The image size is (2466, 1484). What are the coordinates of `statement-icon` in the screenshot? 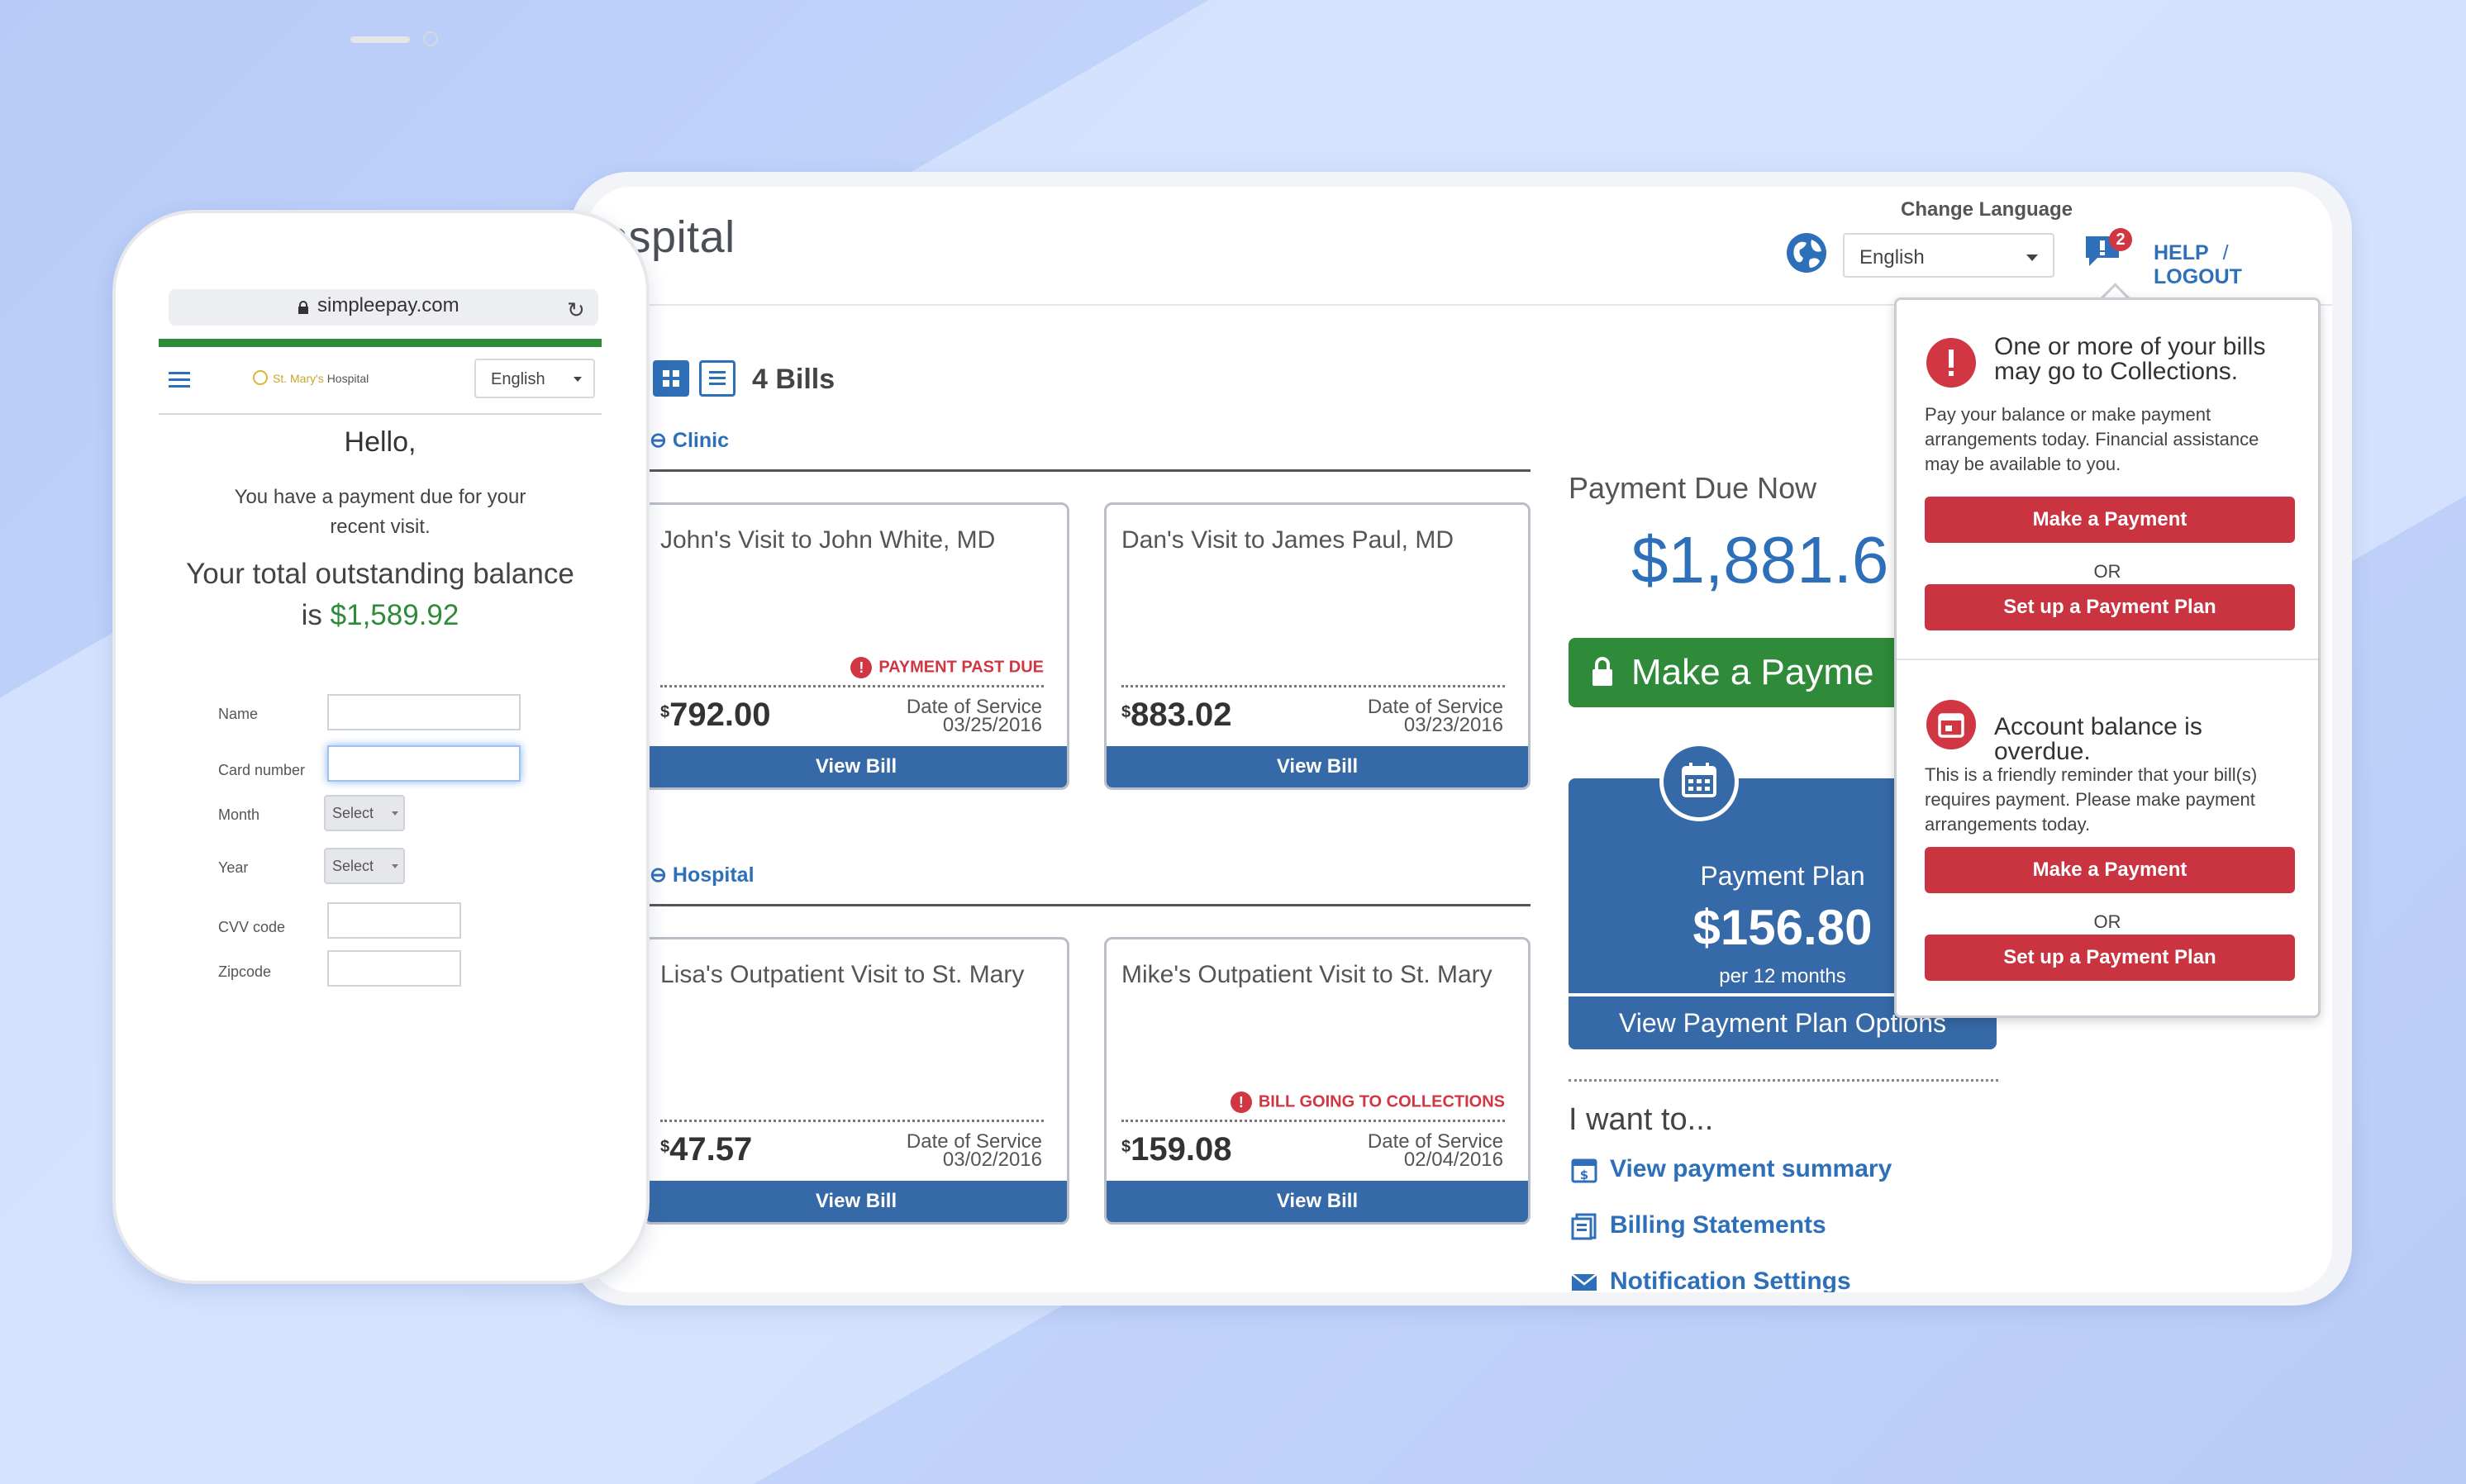 It's located at (1584, 1226).